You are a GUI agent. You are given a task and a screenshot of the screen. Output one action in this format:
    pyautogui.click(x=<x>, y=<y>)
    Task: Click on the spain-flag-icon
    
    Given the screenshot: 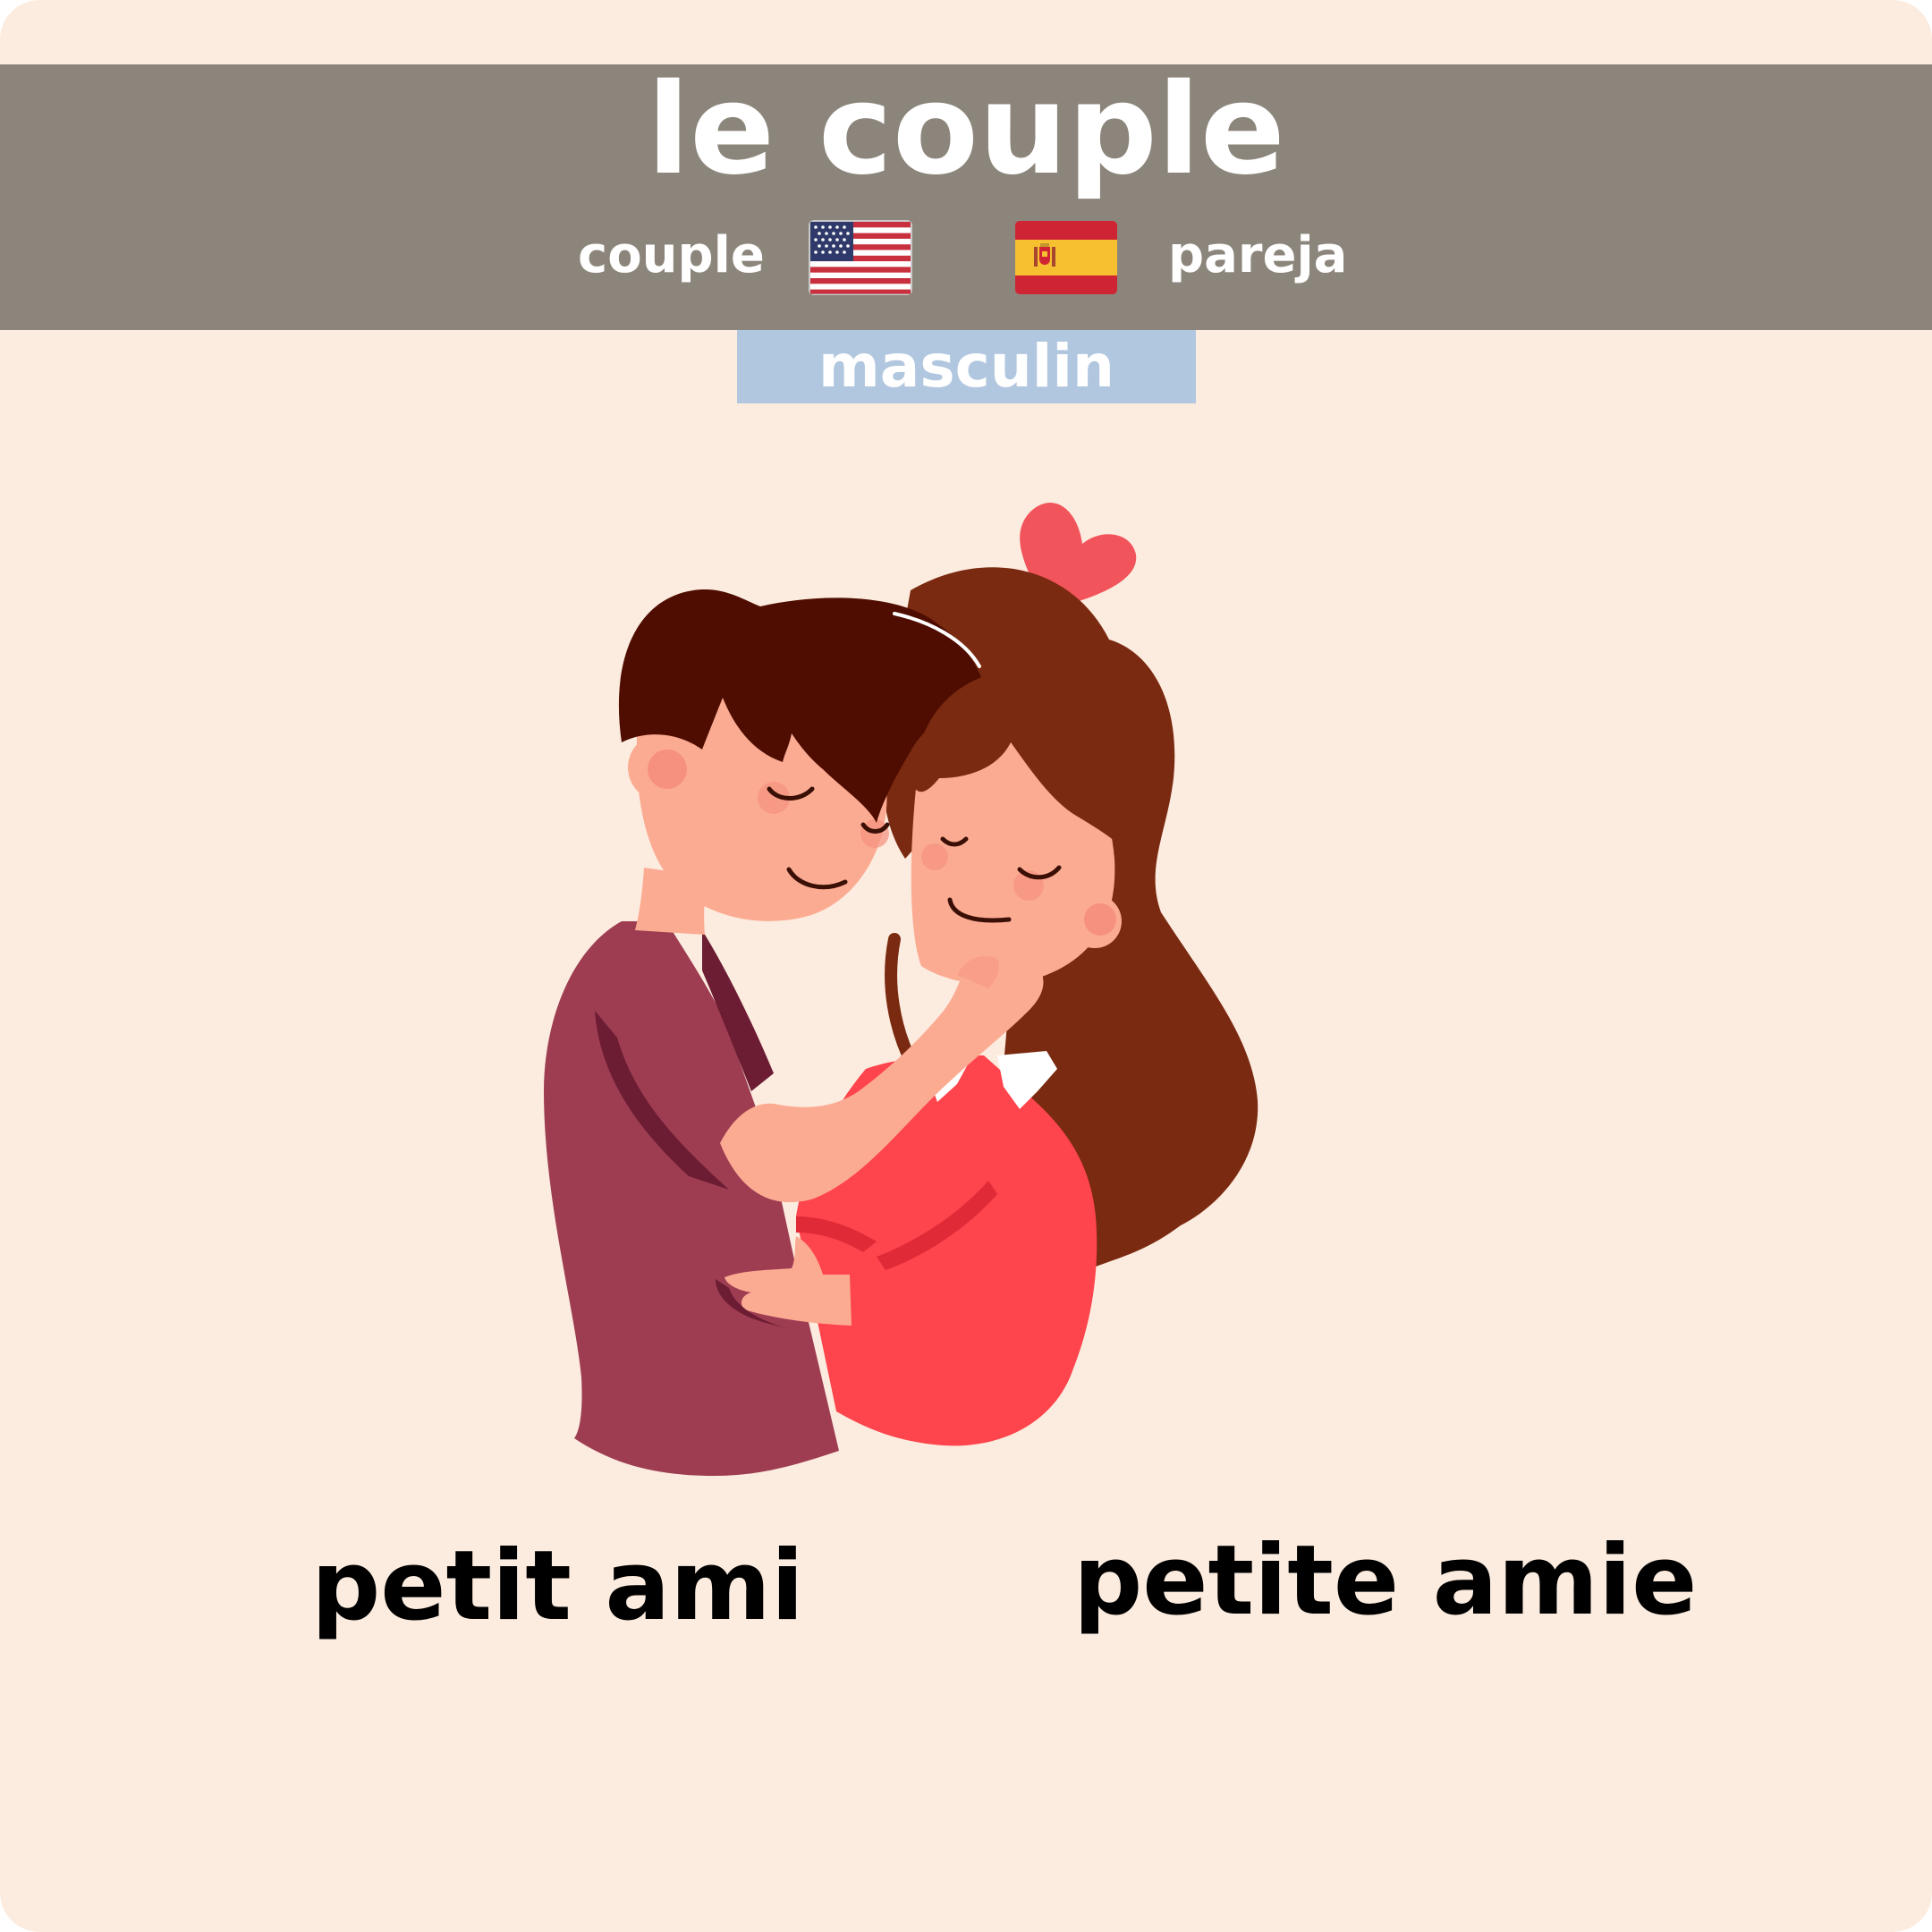 What is the action you would take?
    pyautogui.click(x=1066, y=257)
    